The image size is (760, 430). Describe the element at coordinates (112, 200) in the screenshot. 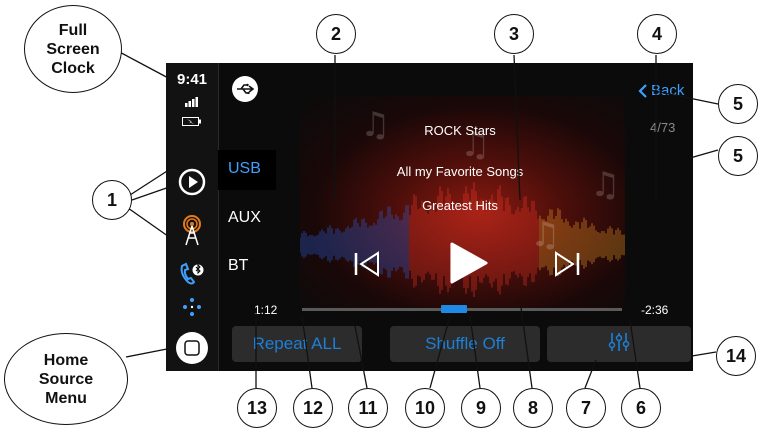

I see `callout-1: 1` at that location.